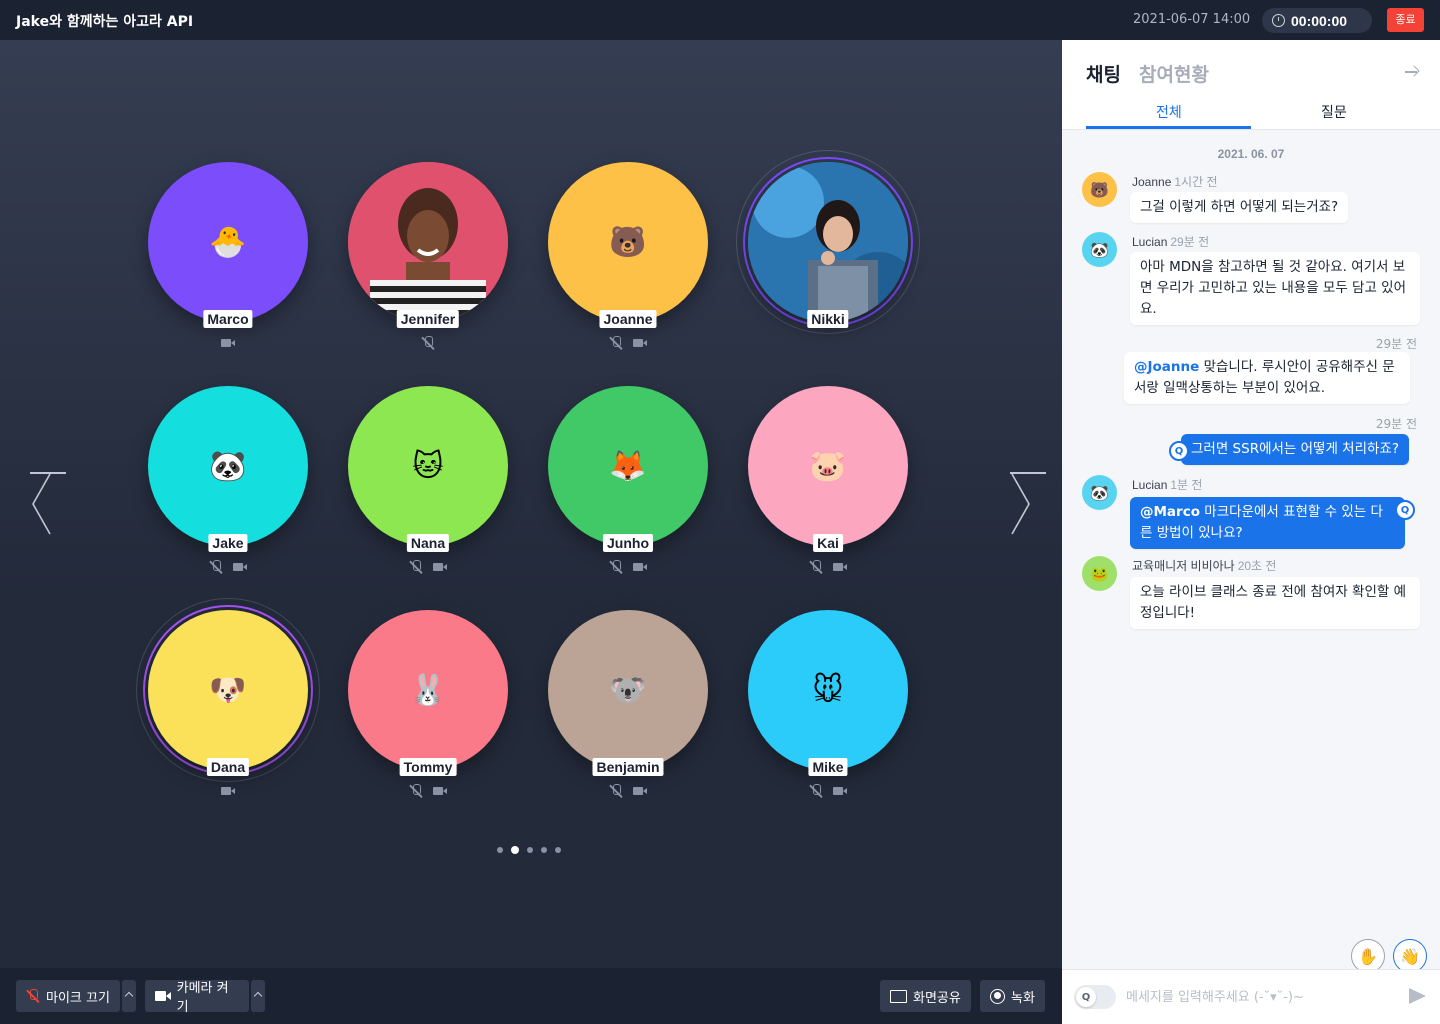  What do you see at coordinates (1095, 997) in the screenshot?
I see `question-toggle: Q` at bounding box center [1095, 997].